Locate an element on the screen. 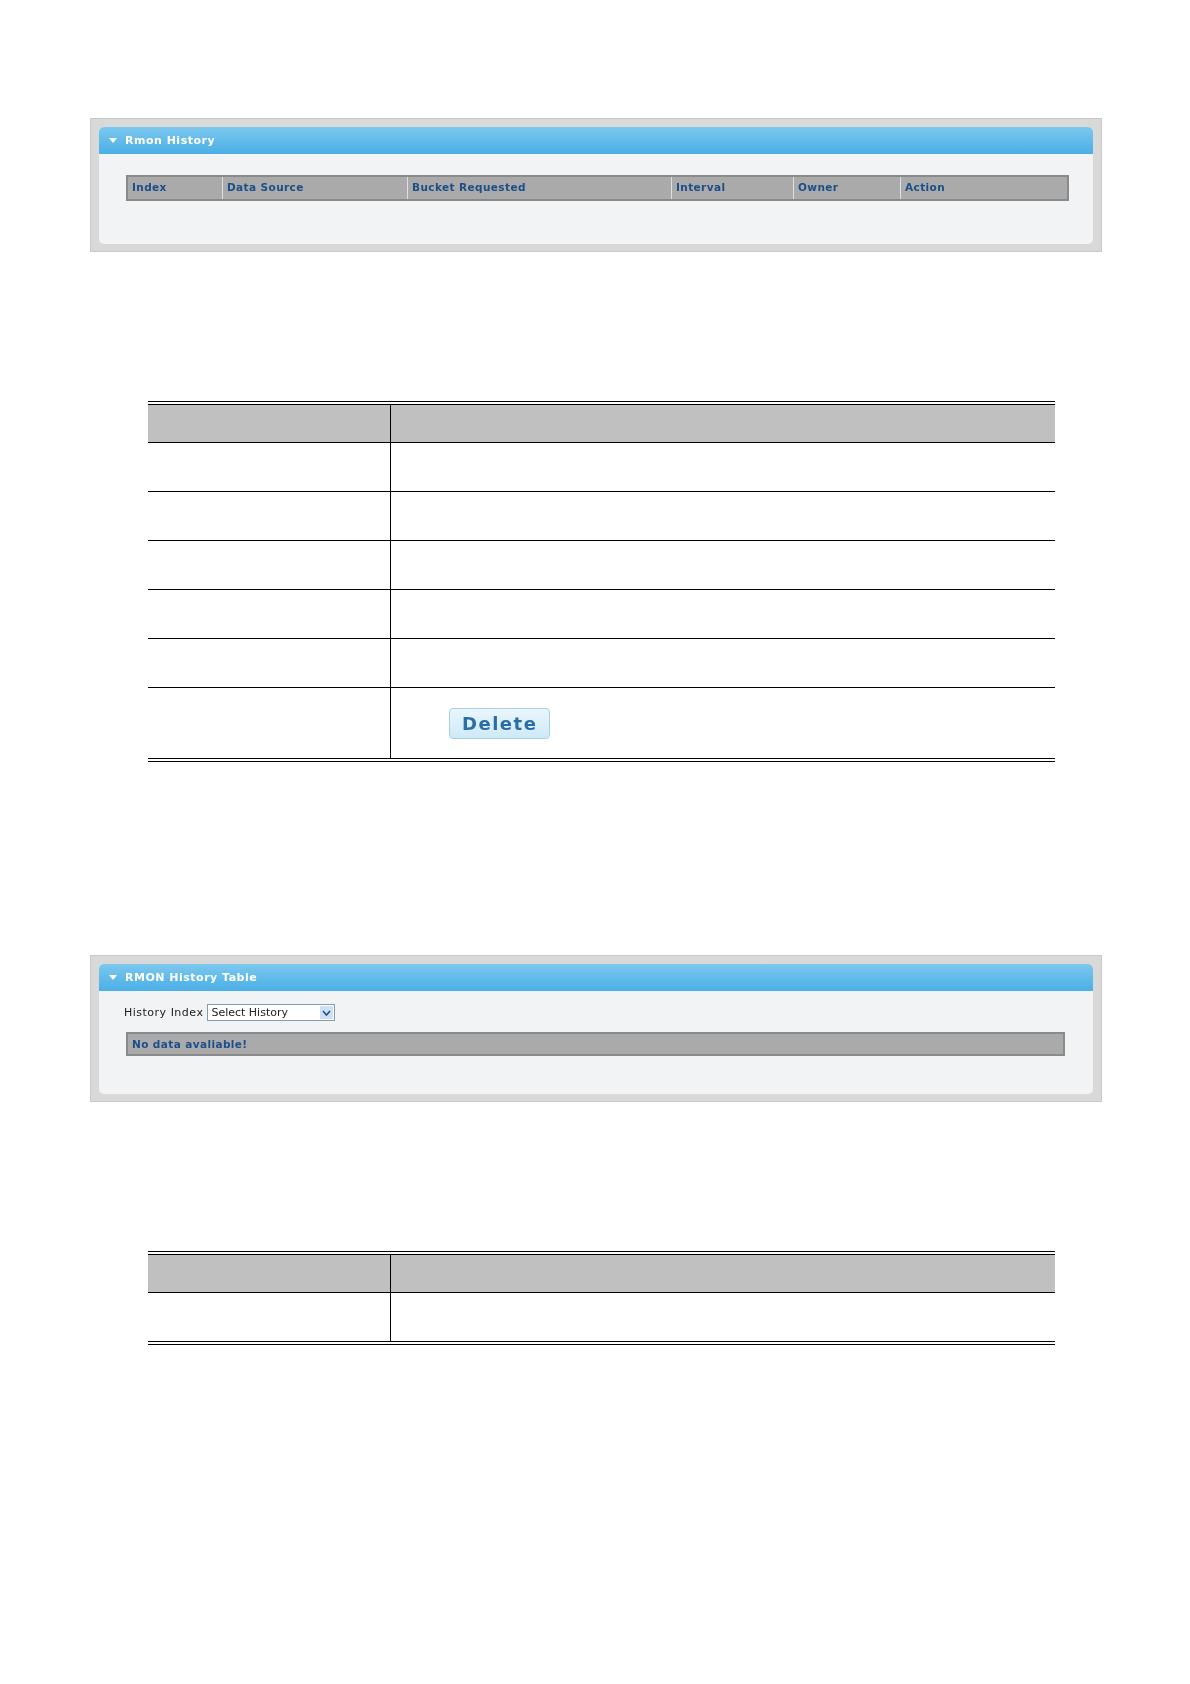  delete-button: Delete is located at coordinates (500, 723).